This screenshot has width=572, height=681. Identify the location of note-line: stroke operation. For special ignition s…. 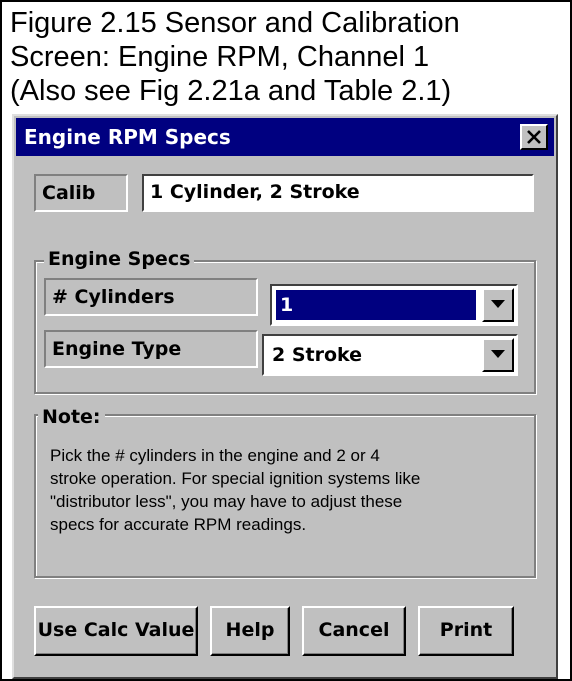
(235, 478).